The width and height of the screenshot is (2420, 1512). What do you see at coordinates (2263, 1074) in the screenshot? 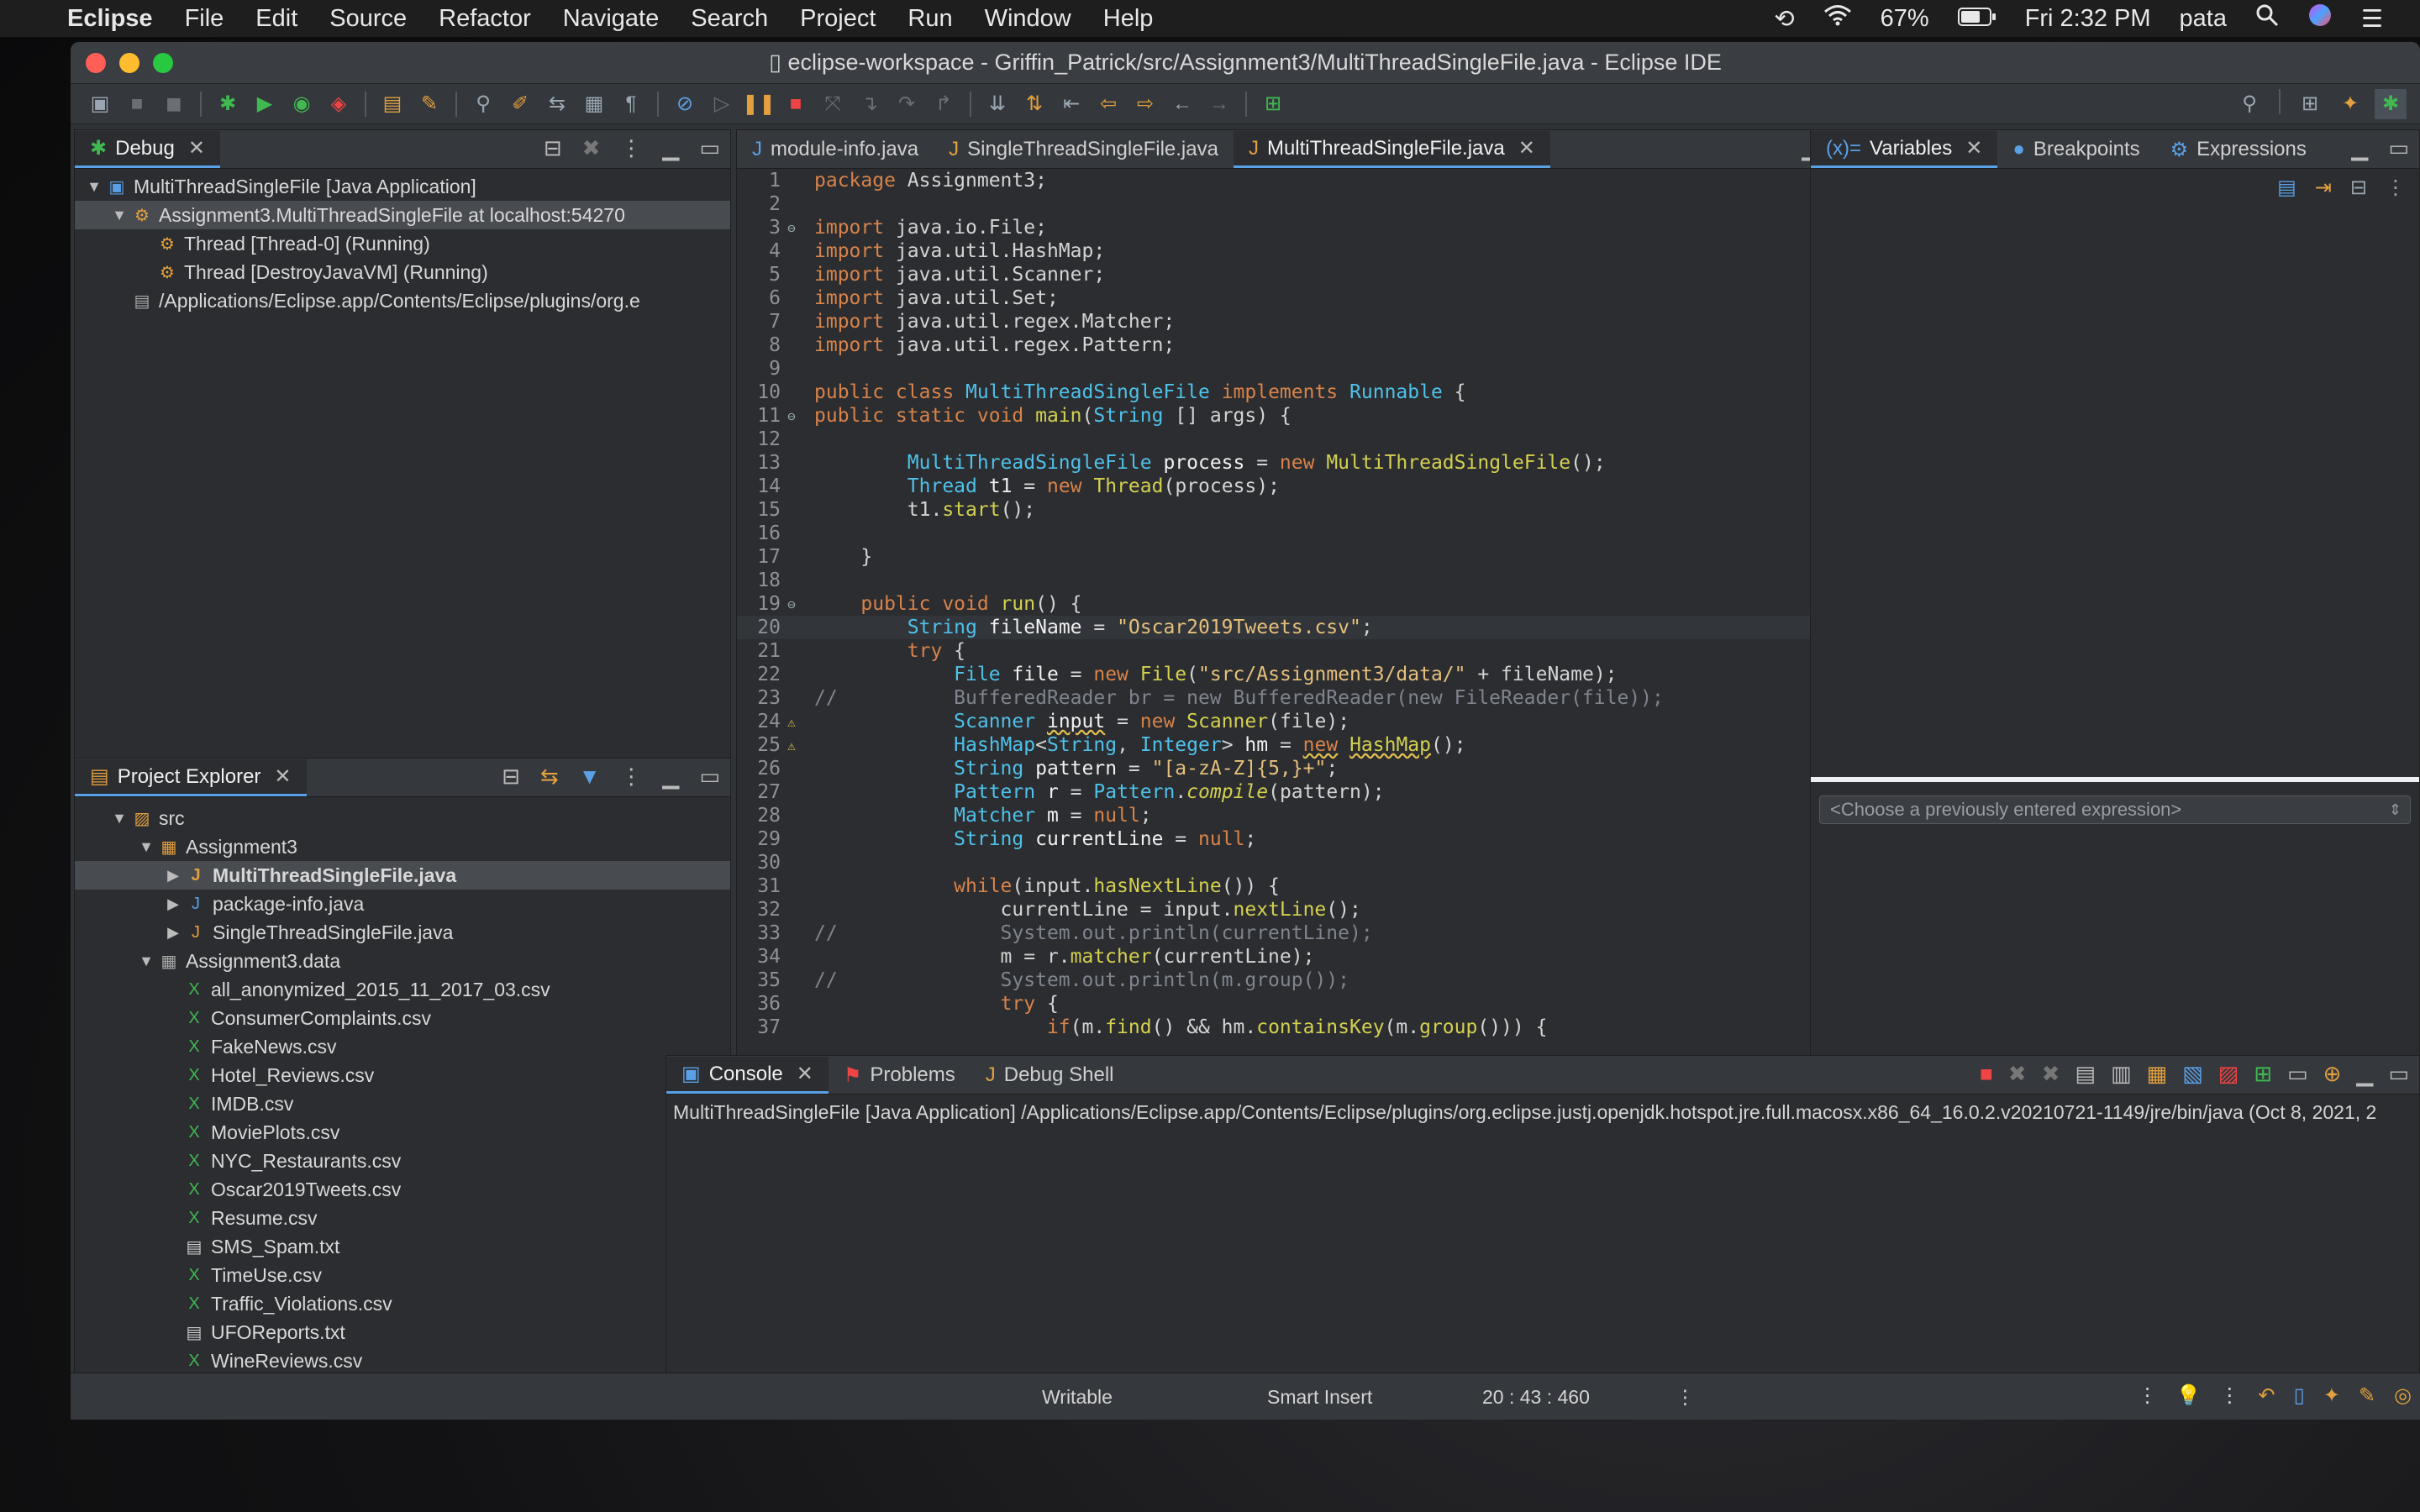
I see `pin-console-icon: ⊞` at bounding box center [2263, 1074].